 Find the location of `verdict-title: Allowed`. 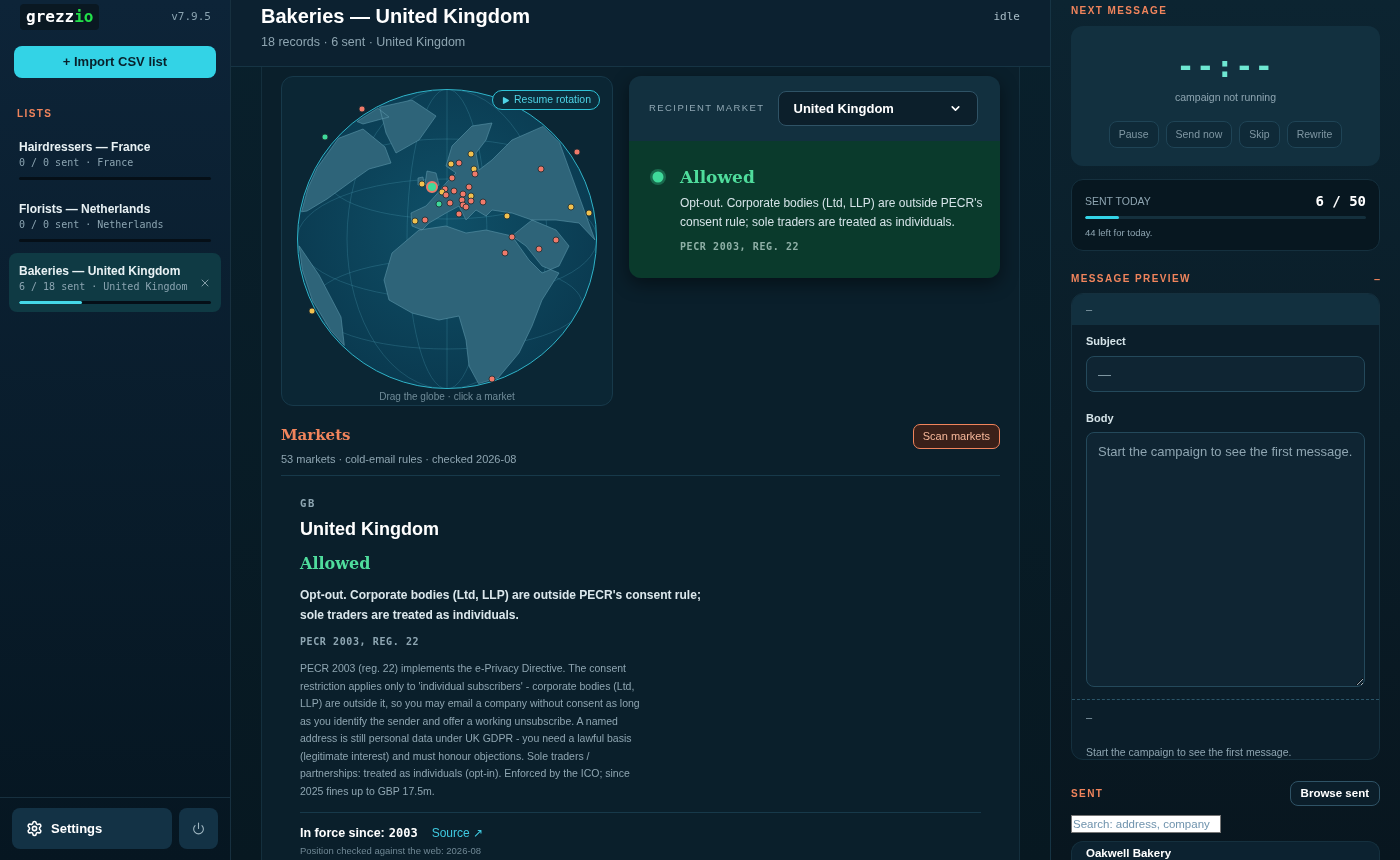

verdict-title: Allowed is located at coordinates (717, 177).